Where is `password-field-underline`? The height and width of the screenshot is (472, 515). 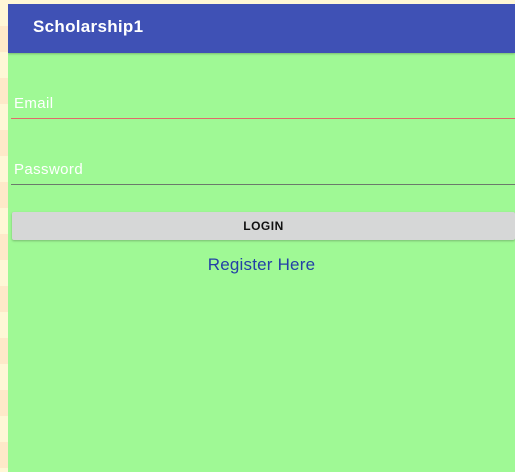 password-field-underline is located at coordinates (263, 184).